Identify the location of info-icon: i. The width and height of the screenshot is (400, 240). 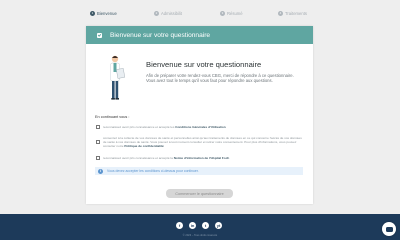
(100, 171).